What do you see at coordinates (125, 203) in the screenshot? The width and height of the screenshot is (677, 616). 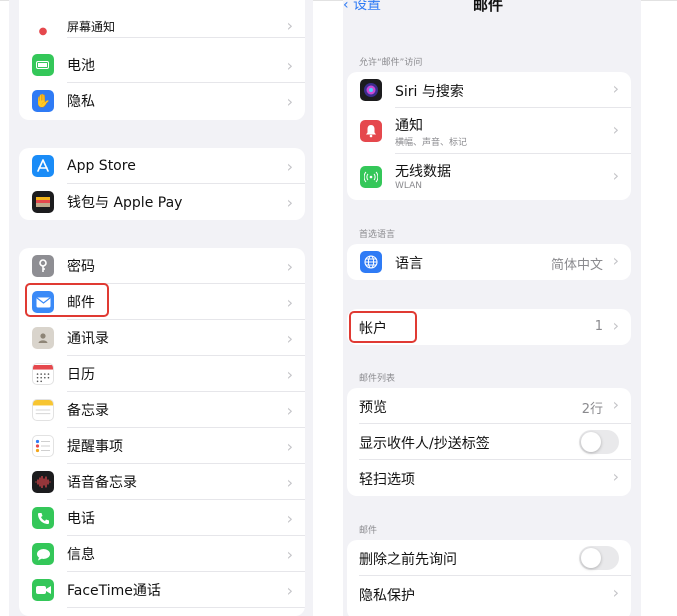 I see `settings-item-label: 钱包与 Apple Pay` at bounding box center [125, 203].